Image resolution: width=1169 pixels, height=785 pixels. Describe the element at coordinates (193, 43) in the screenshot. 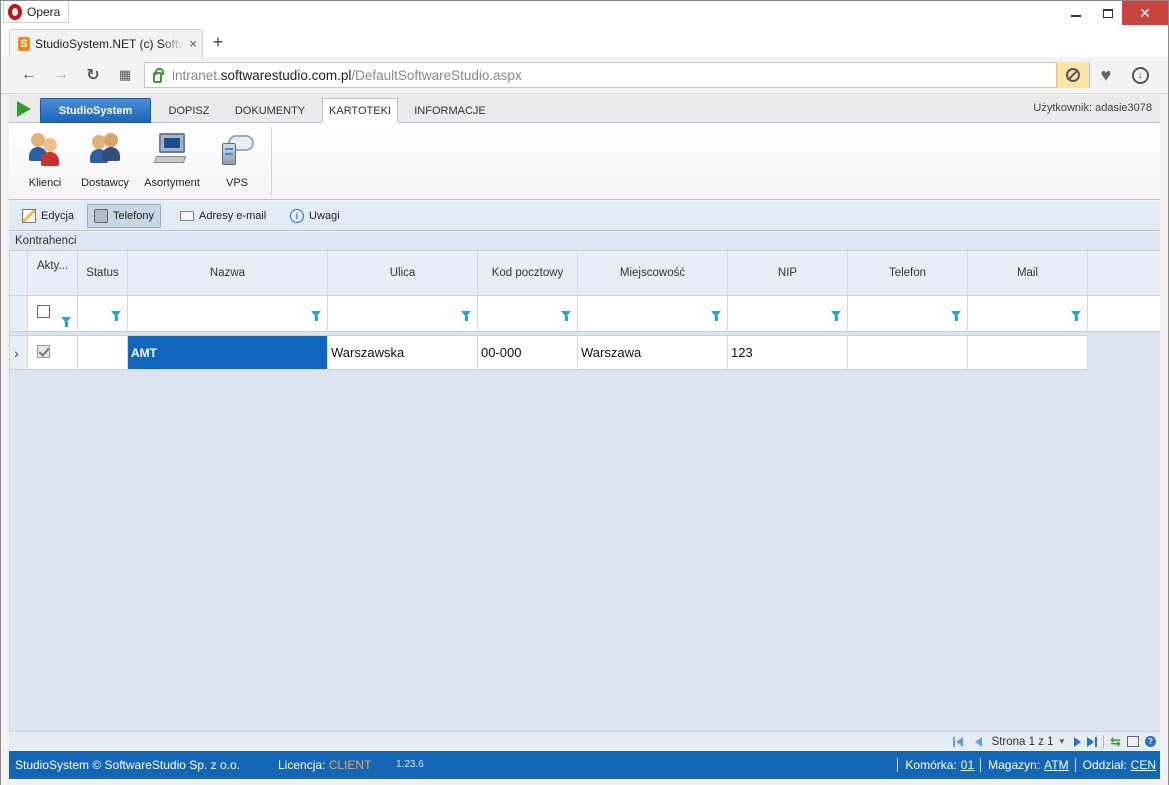

I see `tab-close-icon: ×` at that location.